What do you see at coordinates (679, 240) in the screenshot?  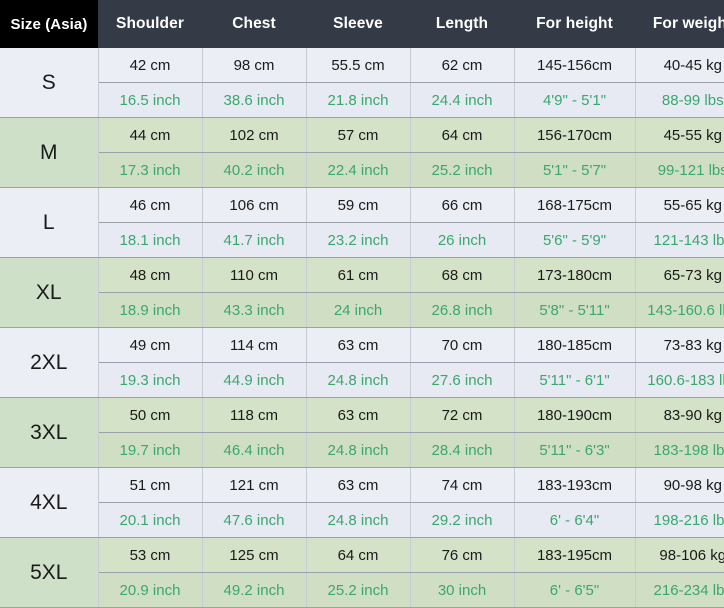 I see `measurement-cell-inch: 121-143 lbs` at bounding box center [679, 240].